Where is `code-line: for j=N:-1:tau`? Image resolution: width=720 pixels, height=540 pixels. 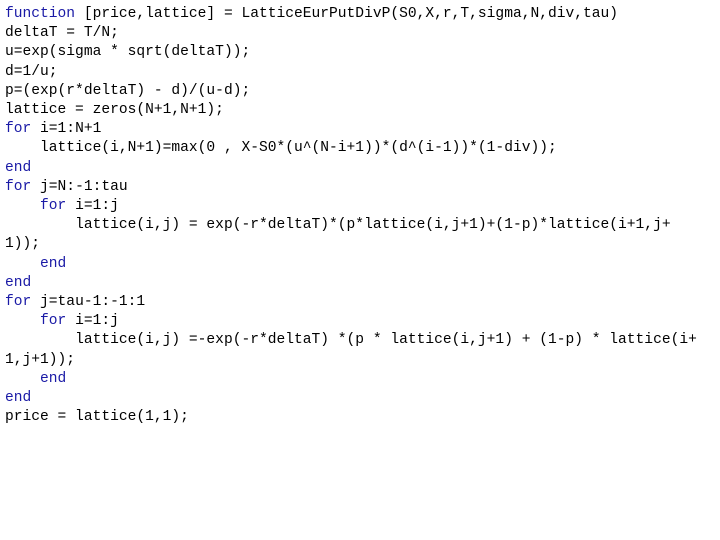 code-line: for j=N:-1:tau is located at coordinates (355, 187).